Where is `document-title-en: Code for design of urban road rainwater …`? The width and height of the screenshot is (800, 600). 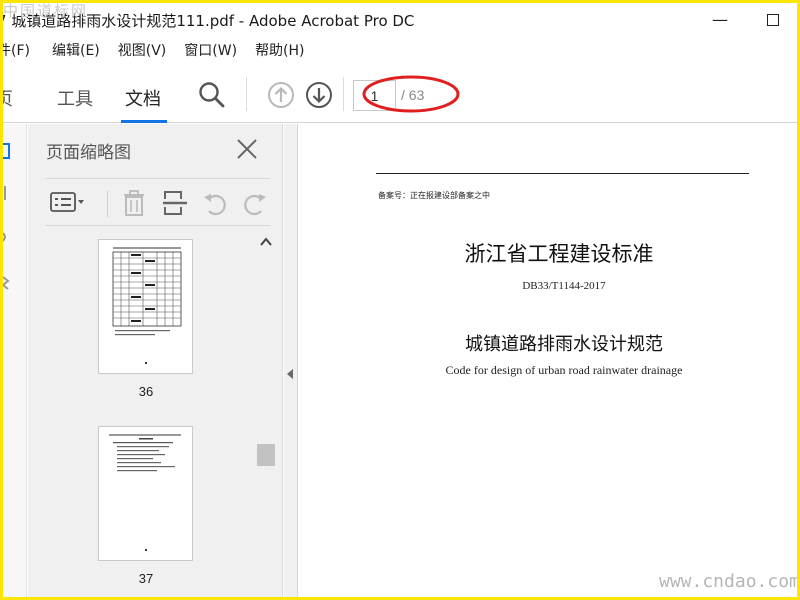 document-title-en: Code for design of urban road rainwater … is located at coordinates (564, 370).